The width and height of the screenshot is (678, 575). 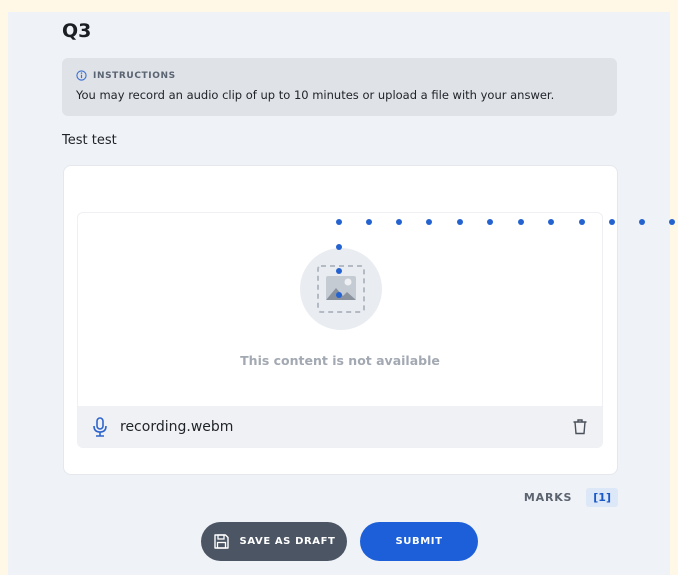 What do you see at coordinates (81, 75) in the screenshot?
I see `info-icon` at bounding box center [81, 75].